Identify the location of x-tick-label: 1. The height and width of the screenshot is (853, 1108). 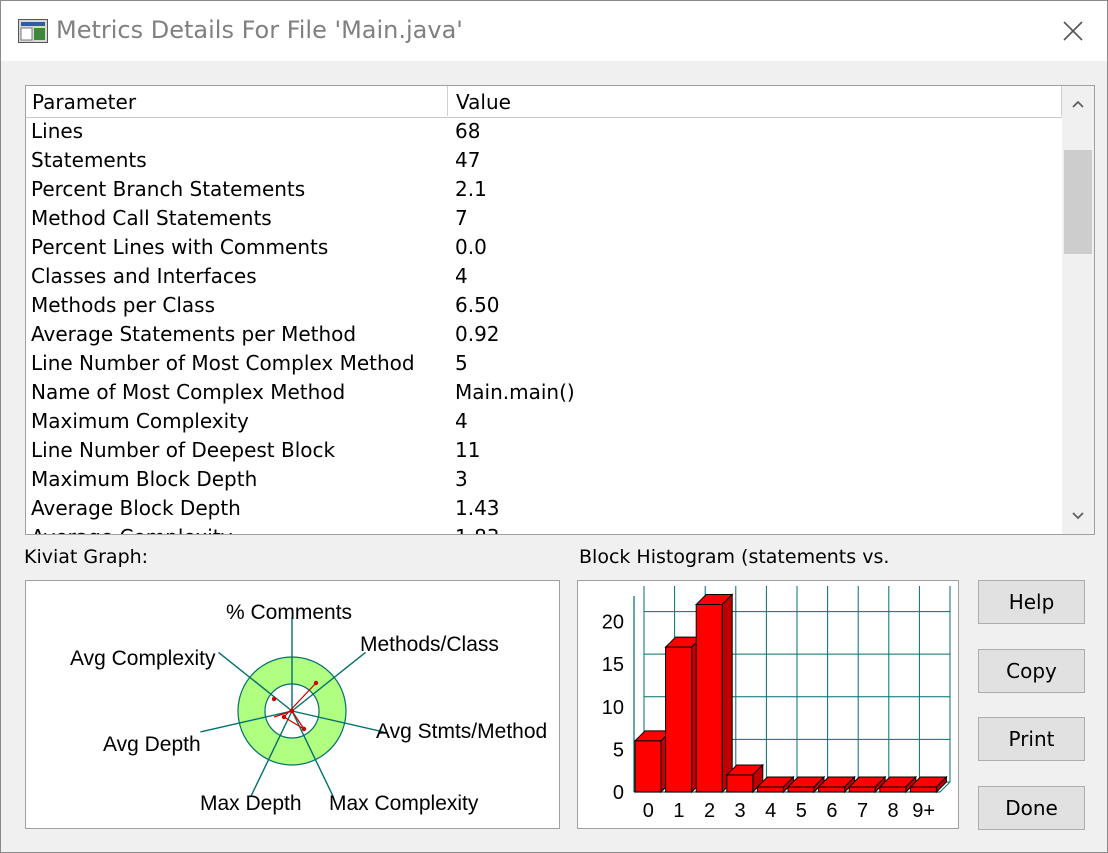
(678, 811).